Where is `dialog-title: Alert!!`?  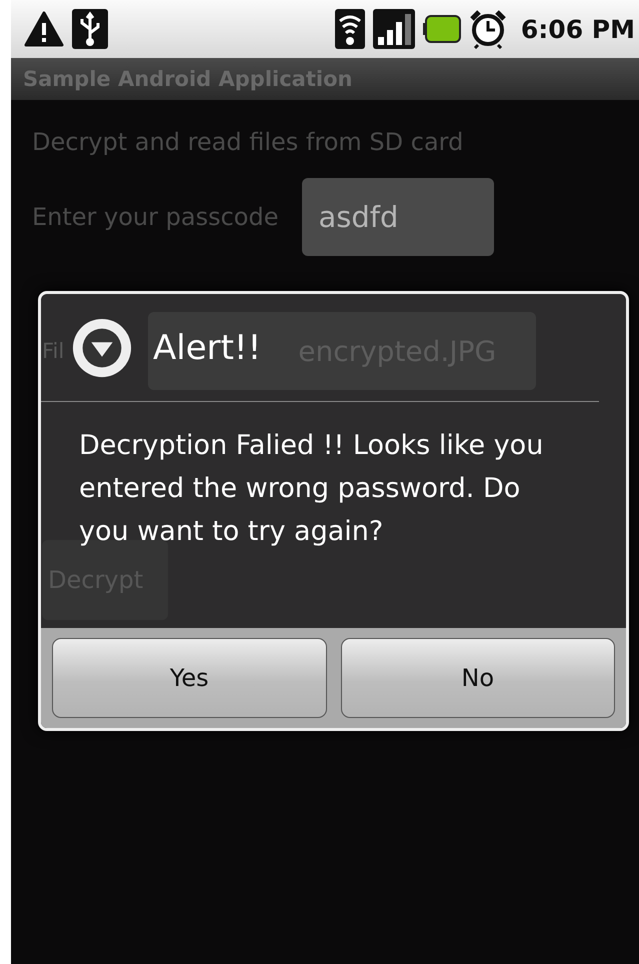
dialog-title: Alert!! is located at coordinates (207, 348).